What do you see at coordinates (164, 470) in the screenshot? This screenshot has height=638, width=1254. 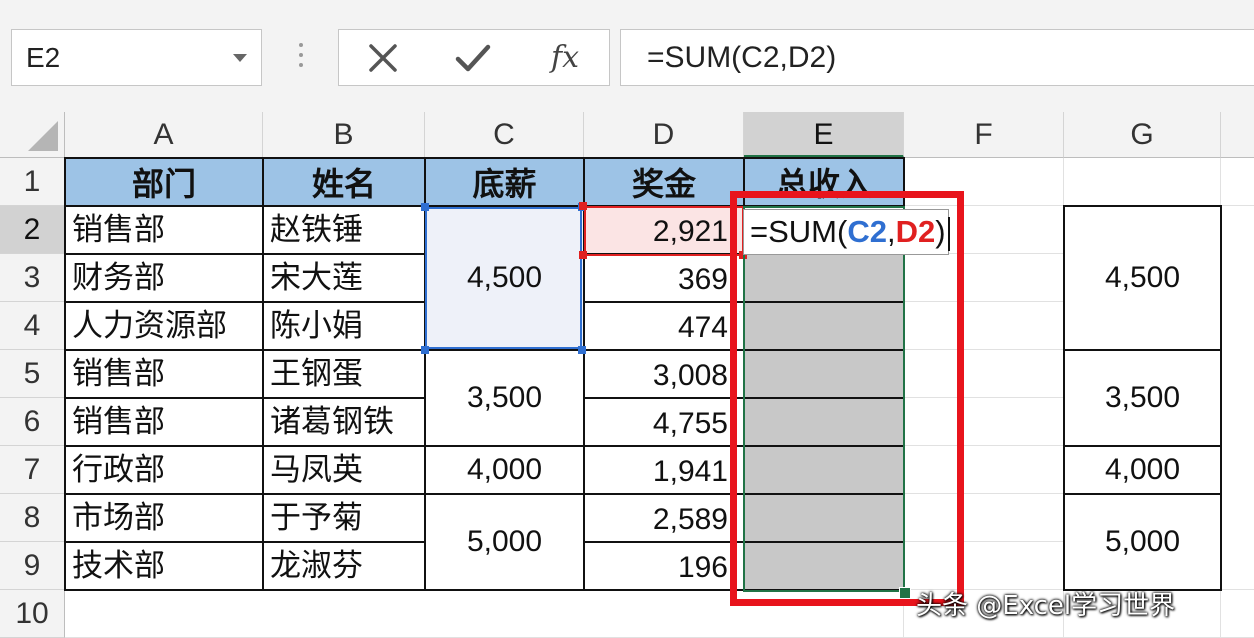 I see `cell-a7: 行政部` at bounding box center [164, 470].